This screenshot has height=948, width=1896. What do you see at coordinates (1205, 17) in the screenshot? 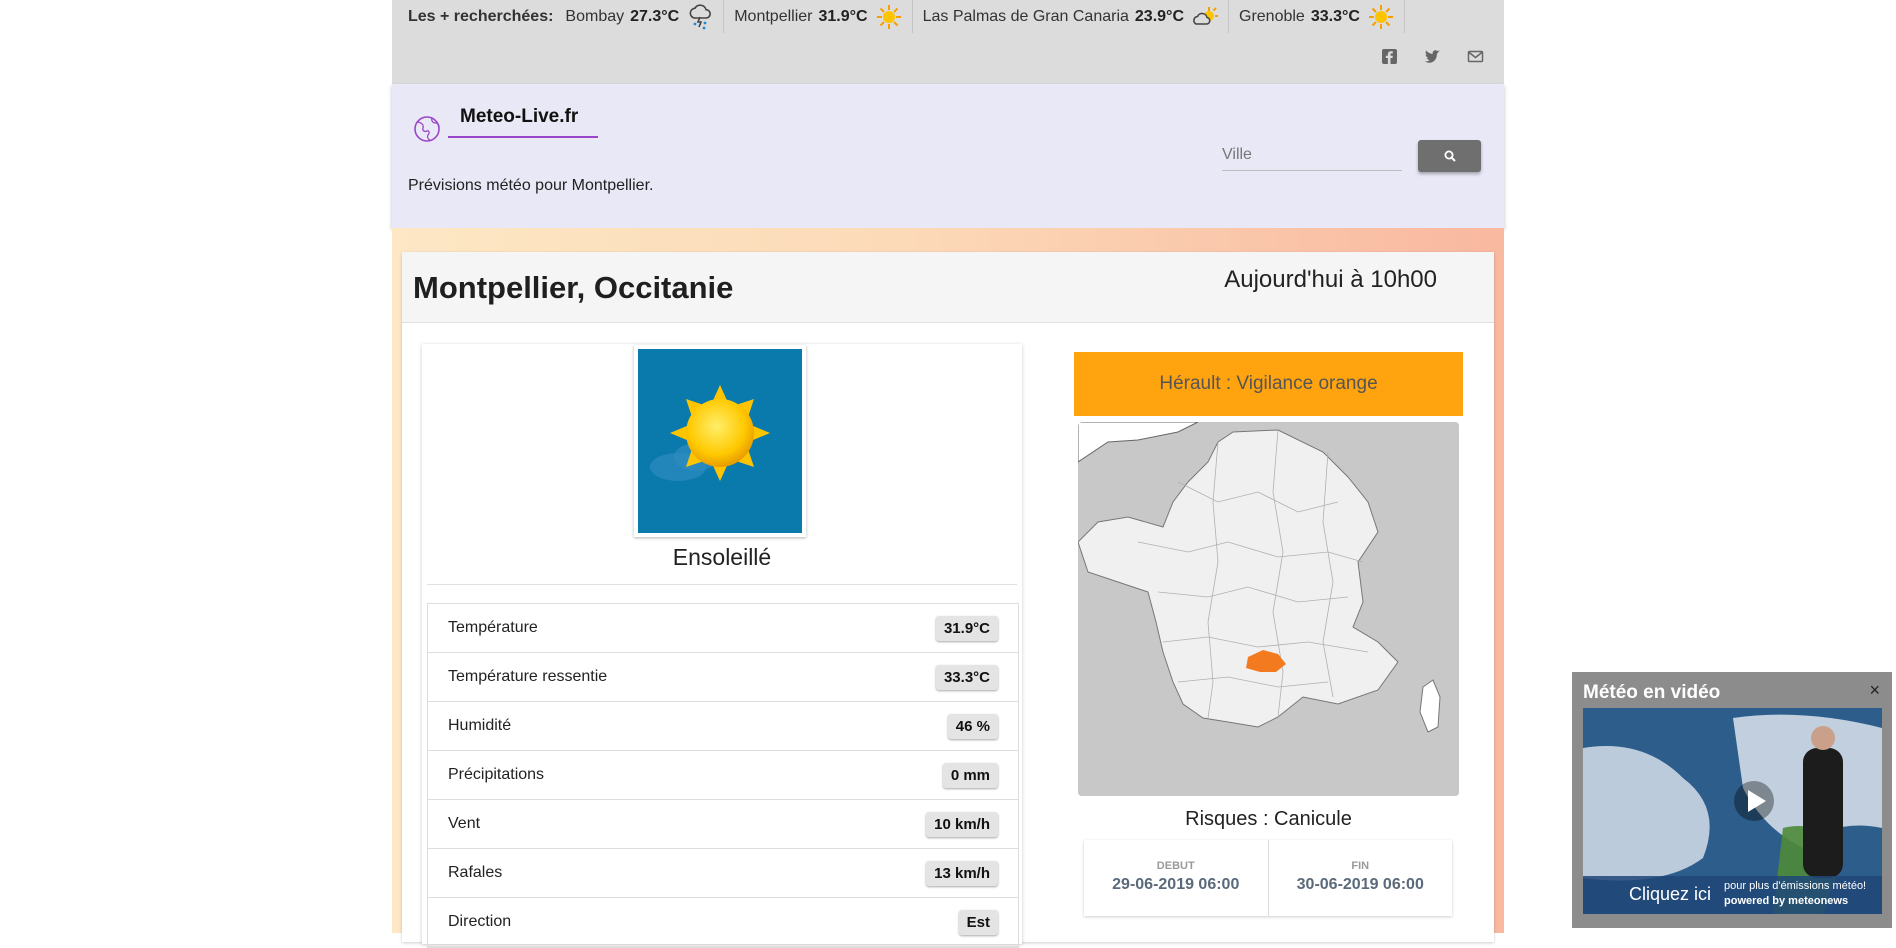
I see `sun-cloud-icon` at bounding box center [1205, 17].